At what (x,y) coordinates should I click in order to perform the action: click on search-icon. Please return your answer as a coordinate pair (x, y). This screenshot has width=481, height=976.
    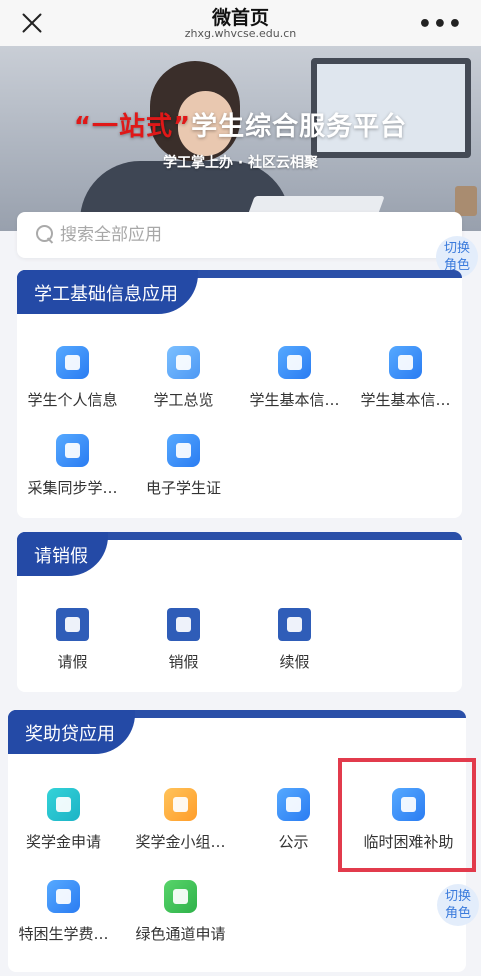
    Looking at the image, I should click on (45, 234).